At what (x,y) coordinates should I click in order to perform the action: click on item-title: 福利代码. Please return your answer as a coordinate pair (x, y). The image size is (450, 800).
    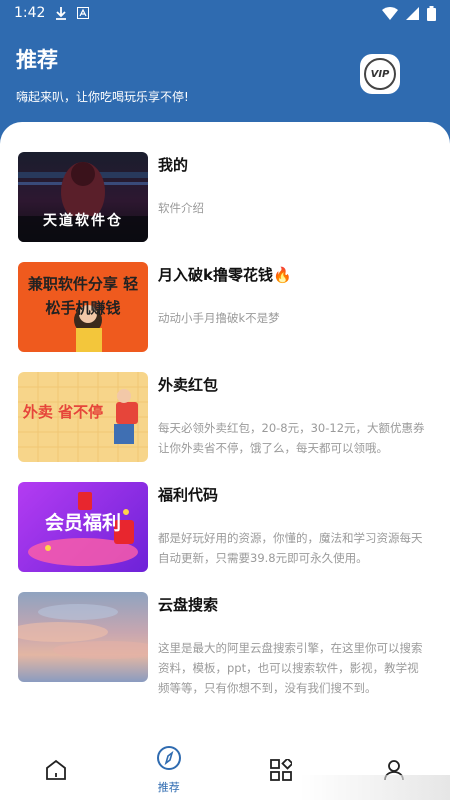
    Looking at the image, I should click on (188, 495).